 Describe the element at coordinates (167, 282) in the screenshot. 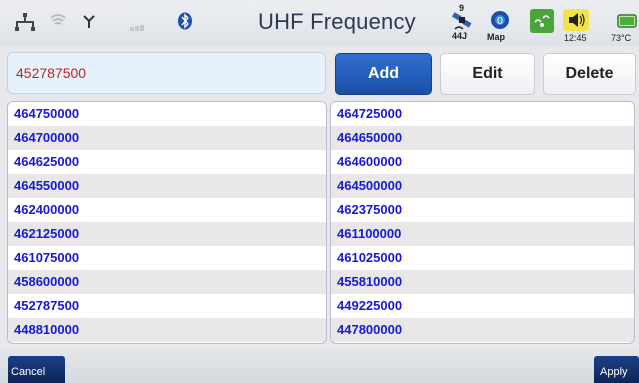

I see `list-item: 458600000` at that location.